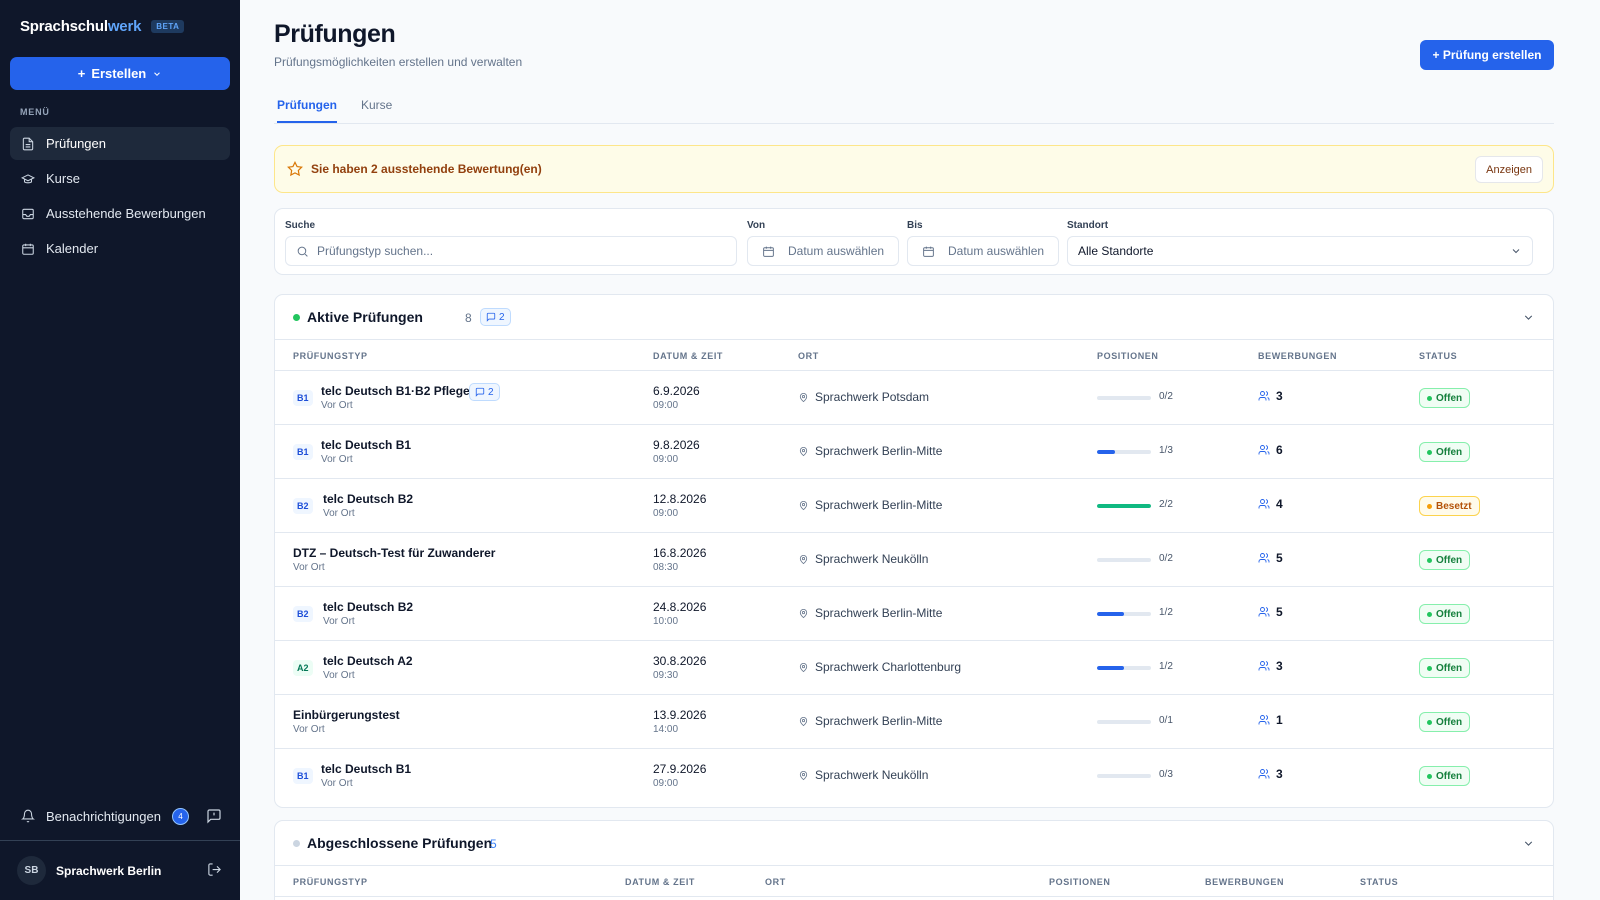 The width and height of the screenshot is (1600, 900). I want to click on tab-kurse: Kurse, so click(376, 109).